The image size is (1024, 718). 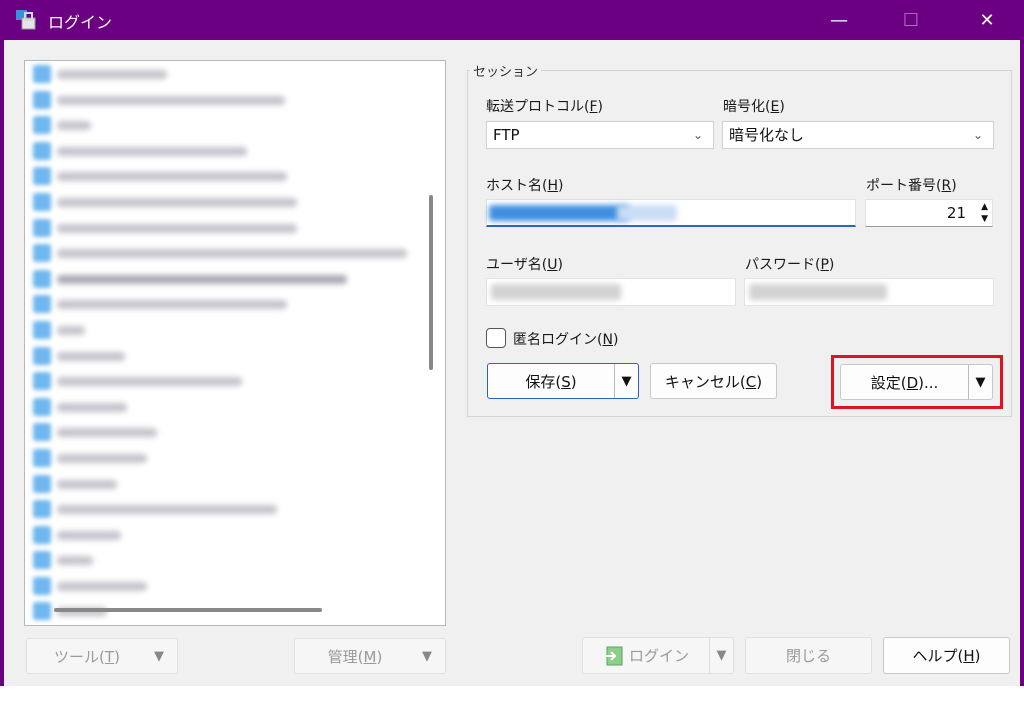 I want to click on anonymous-login-label: 匿名ログイン(N), so click(x=565, y=339).